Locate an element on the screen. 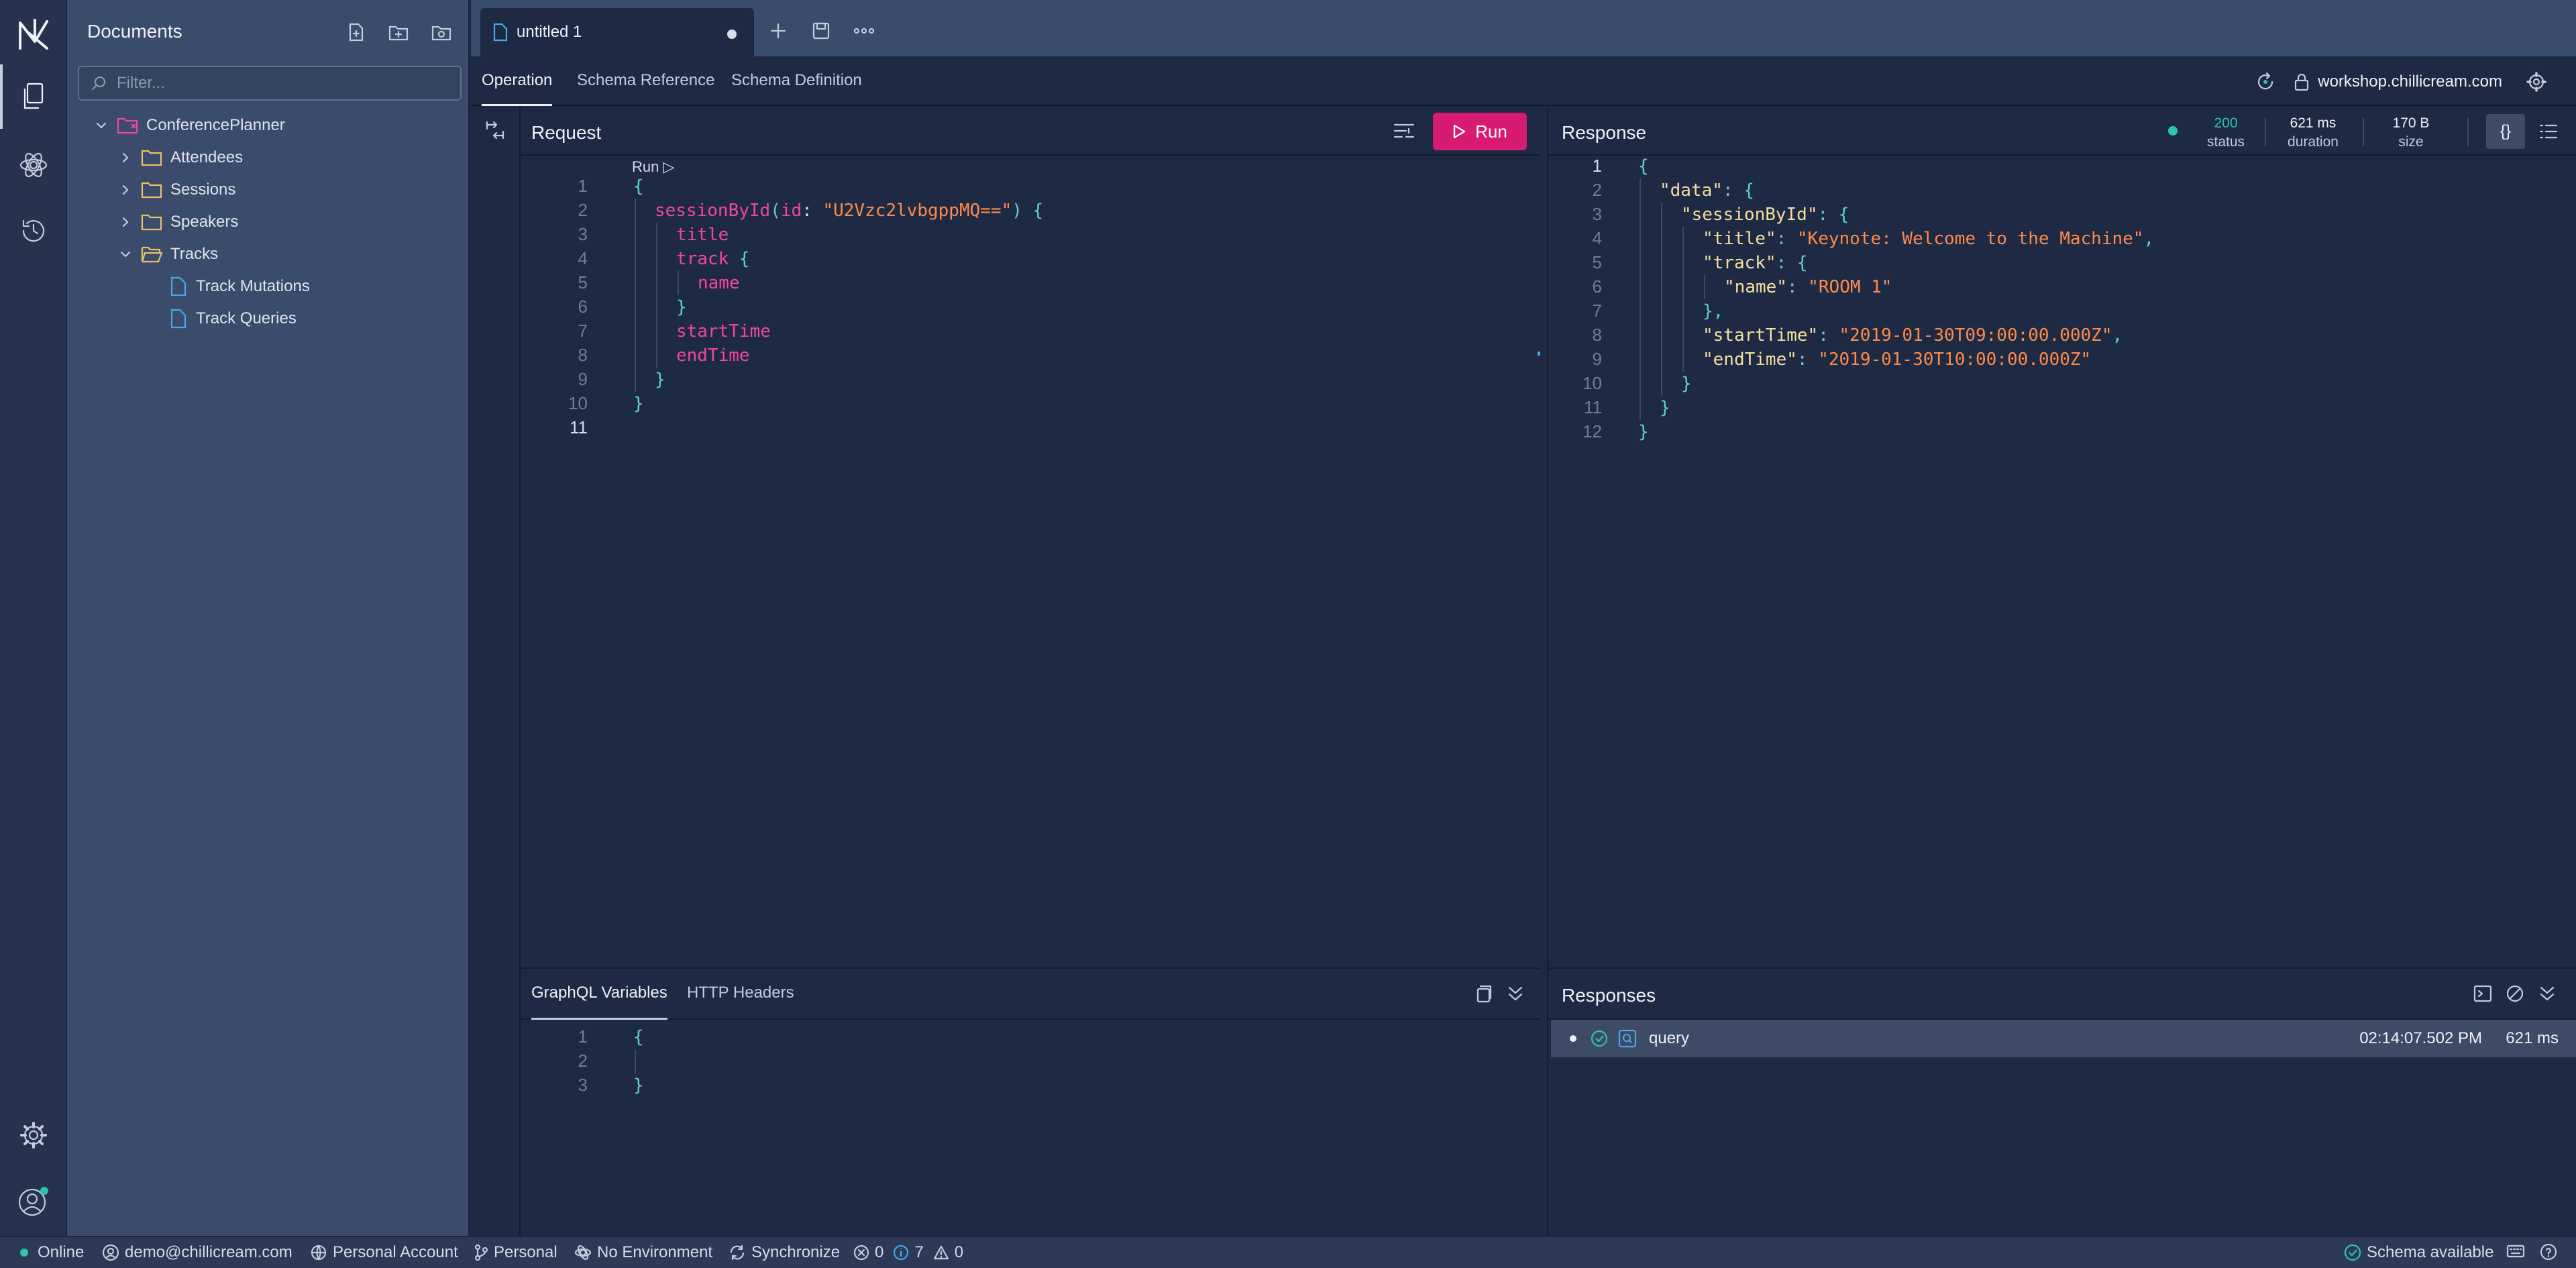 The height and width of the screenshot is (1268, 2576). keyboard-icon is located at coordinates (2518, 1251).